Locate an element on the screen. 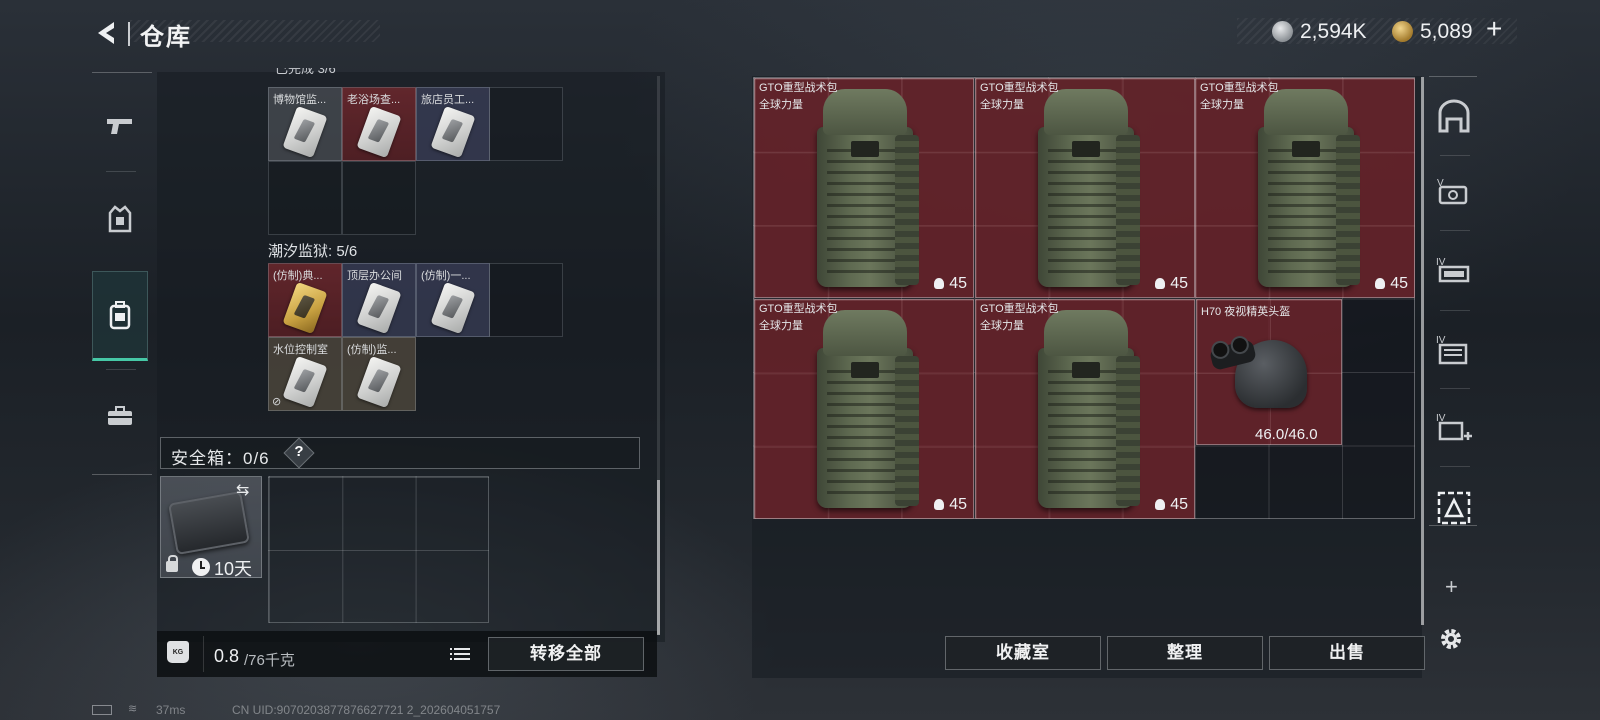  layout-icon is located at coordinates (1454, 508).